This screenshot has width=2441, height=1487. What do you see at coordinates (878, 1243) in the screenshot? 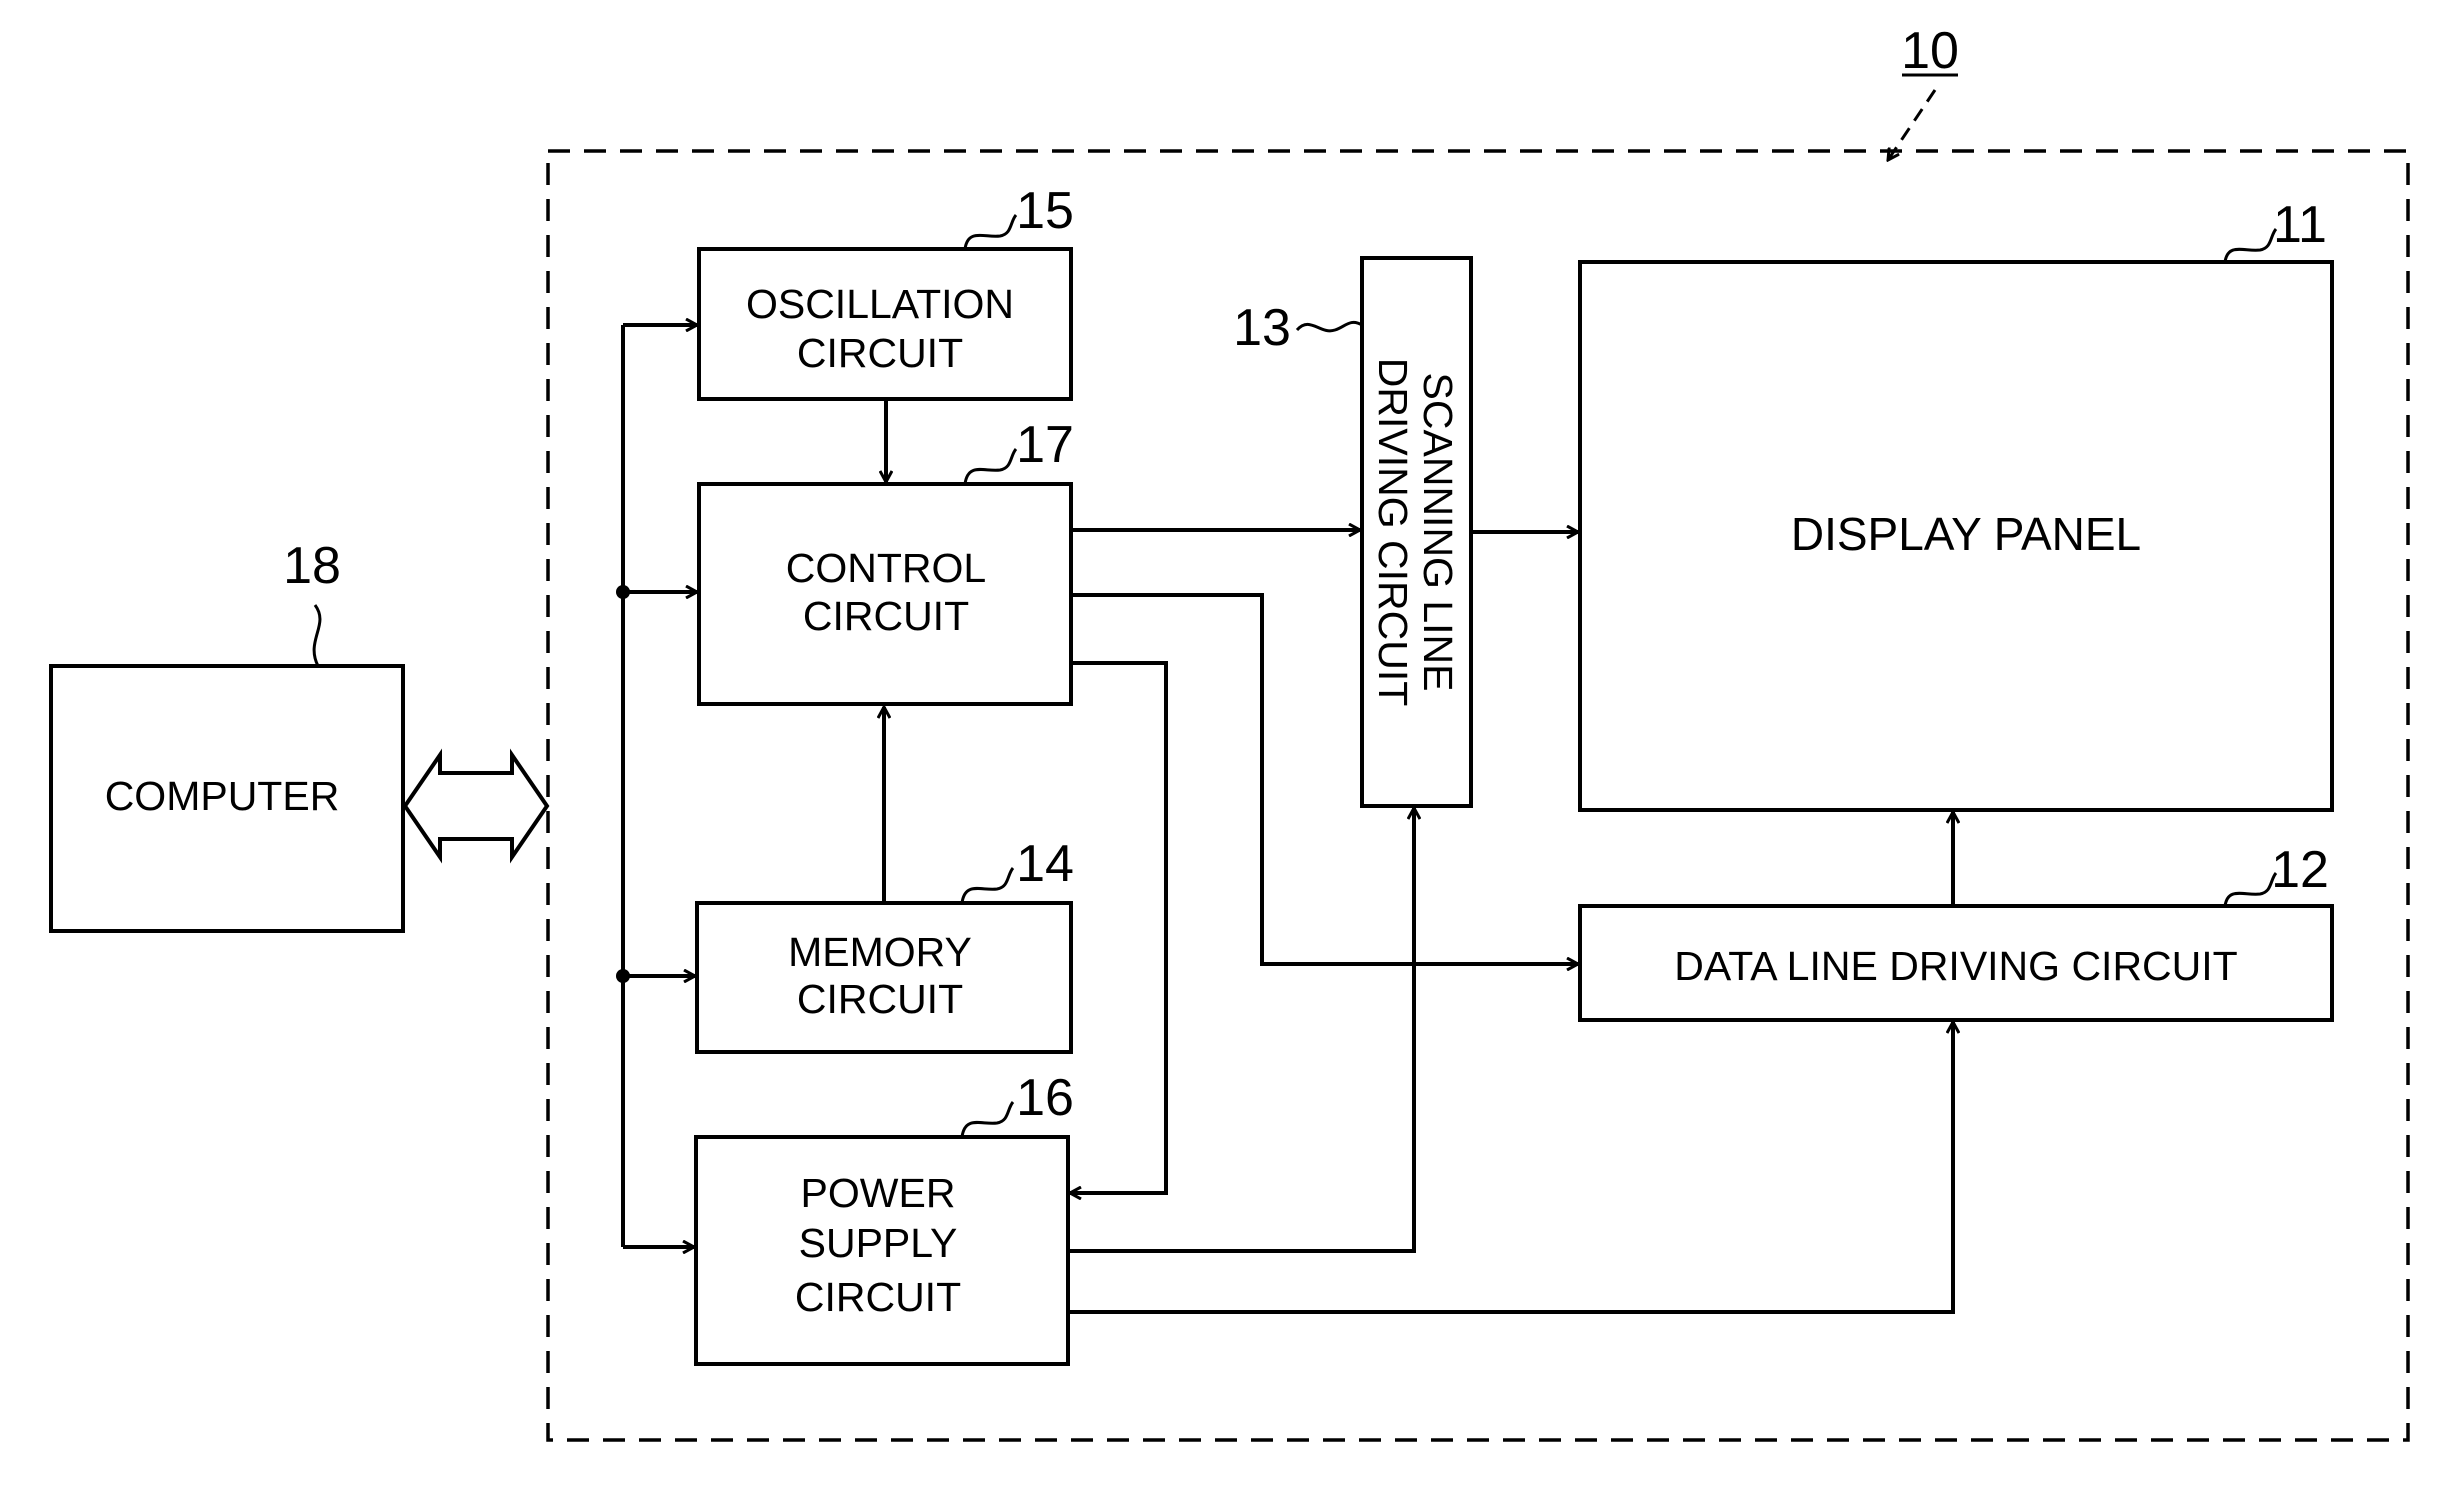
I see `power-label-line2: SUPPLY` at bounding box center [878, 1243].